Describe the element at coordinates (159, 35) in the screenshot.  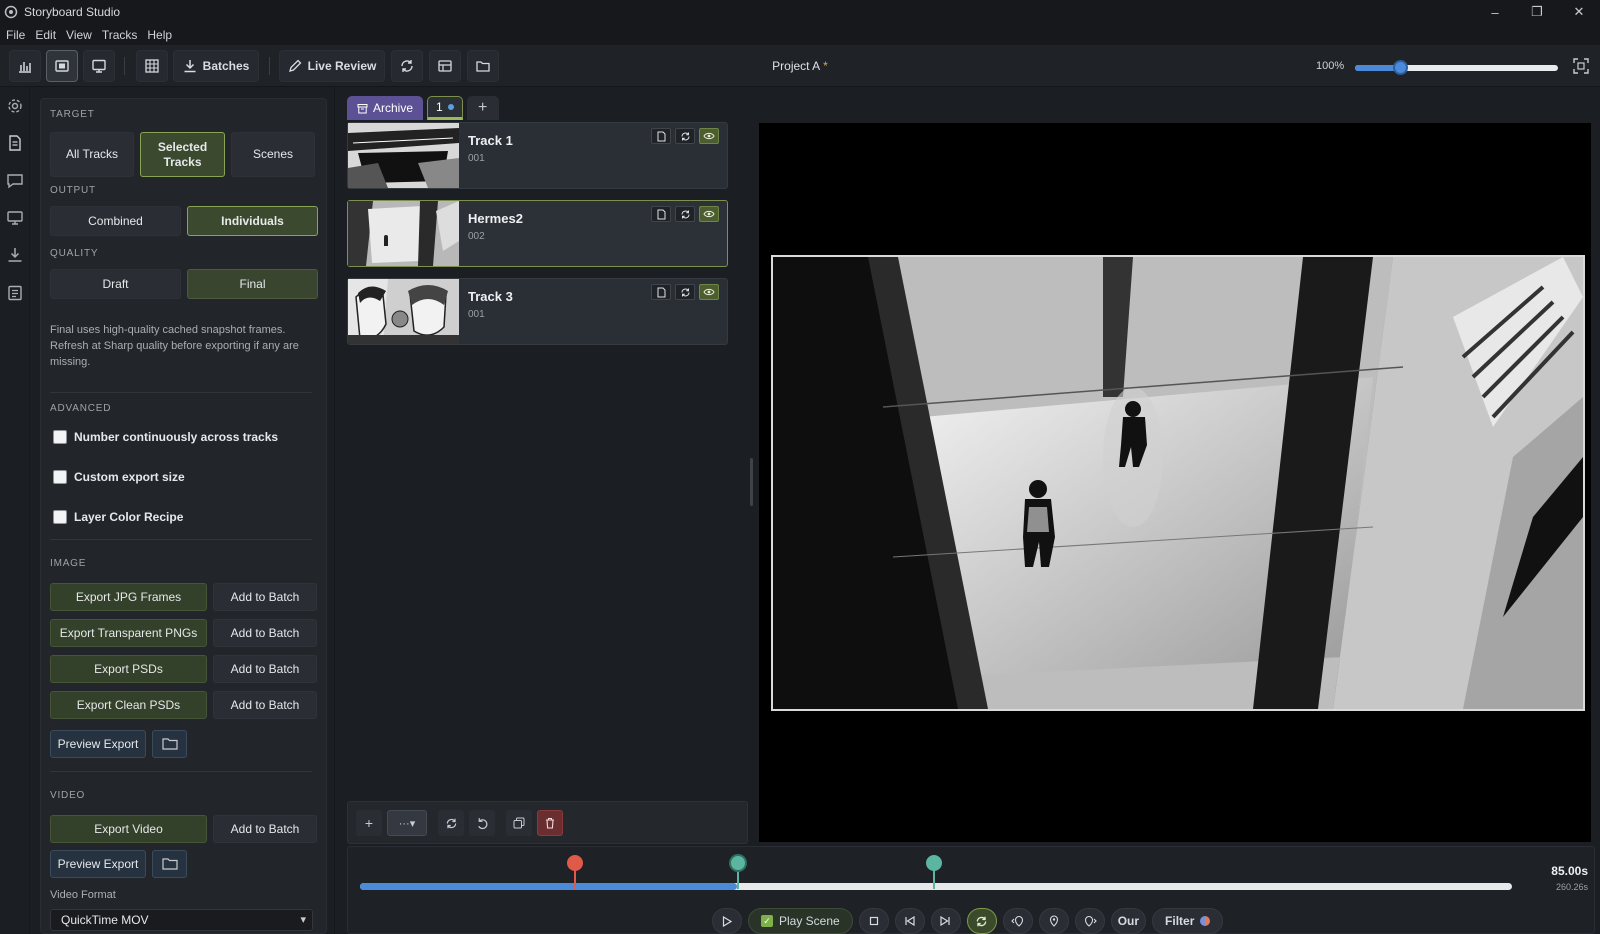
I see `menu-help: Help` at that location.